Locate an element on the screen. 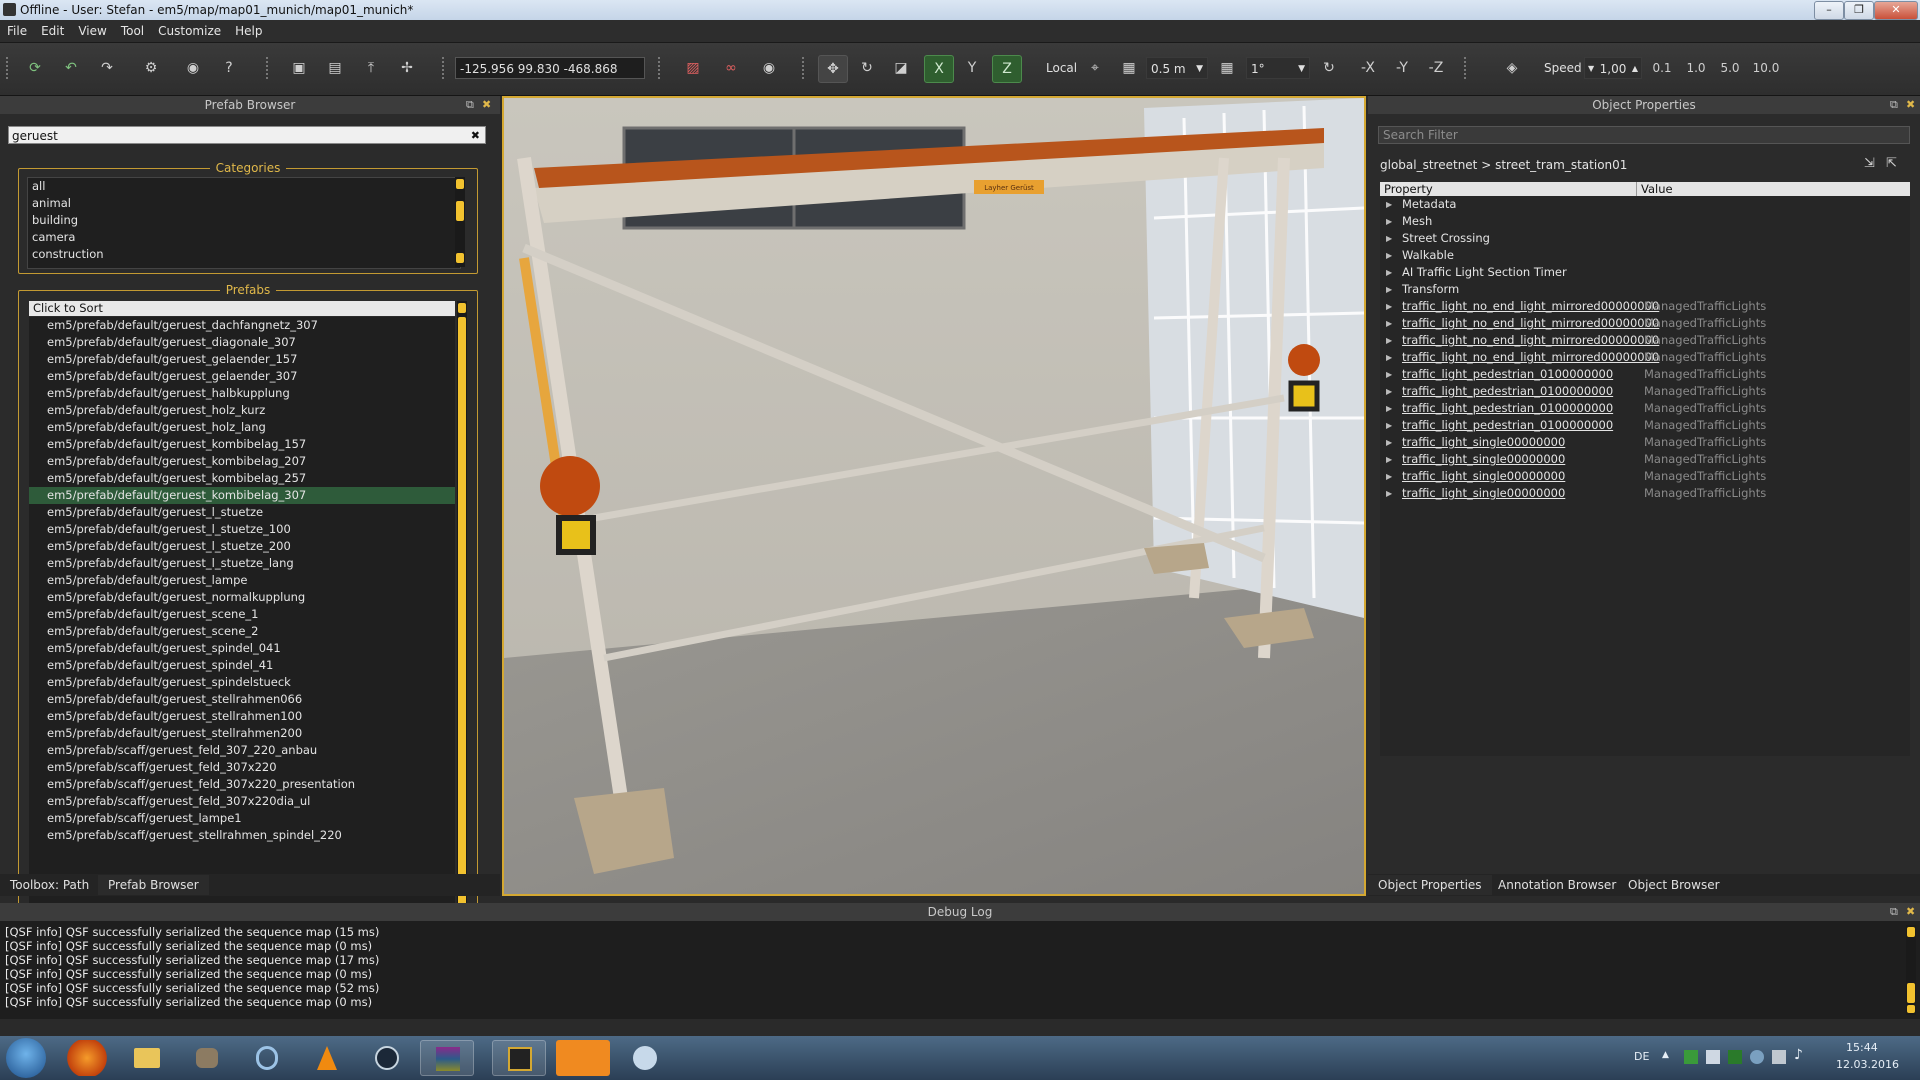 The width and height of the screenshot is (1920, 1080). tab-annotation-browser: Annotation Browser is located at coordinates (1557, 885).